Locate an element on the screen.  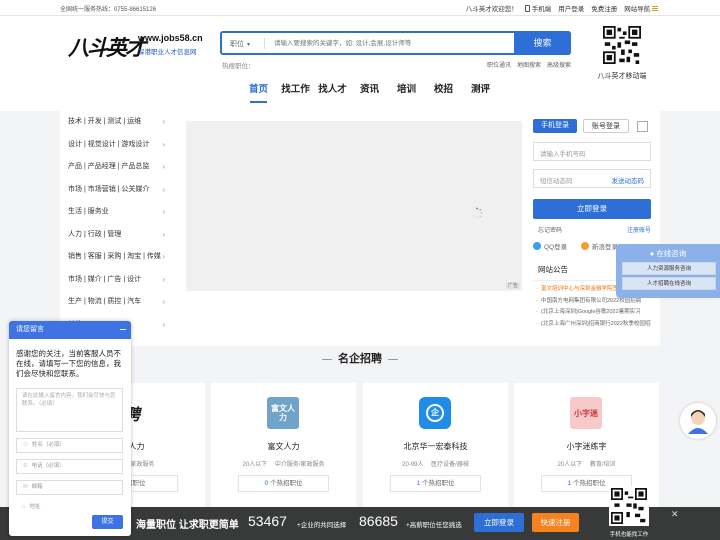
forgot-password-link: 忘记密码 is located at coordinates (550, 229).